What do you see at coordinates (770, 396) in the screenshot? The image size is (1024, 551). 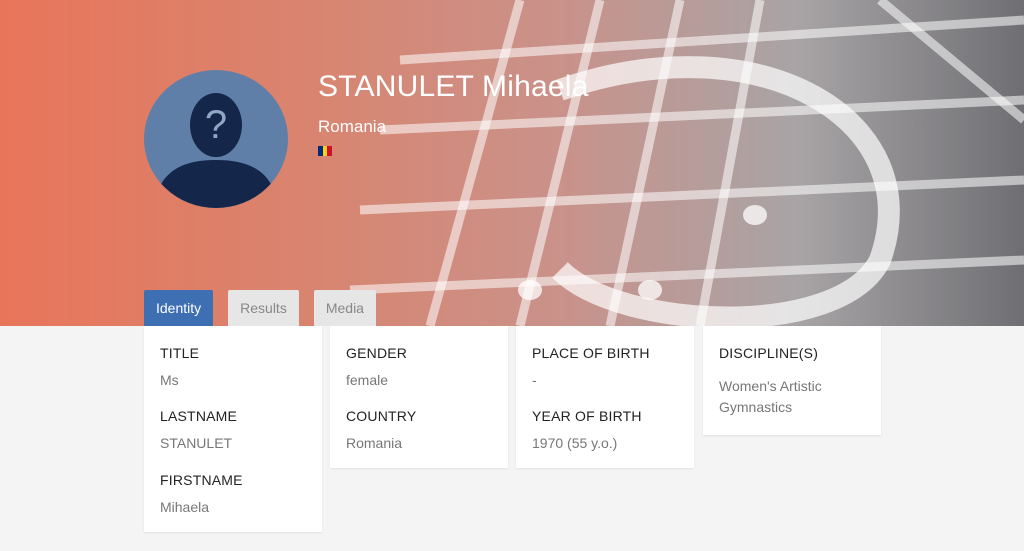 I see `discipline-value: Women's Artistic Gymnastics` at bounding box center [770, 396].